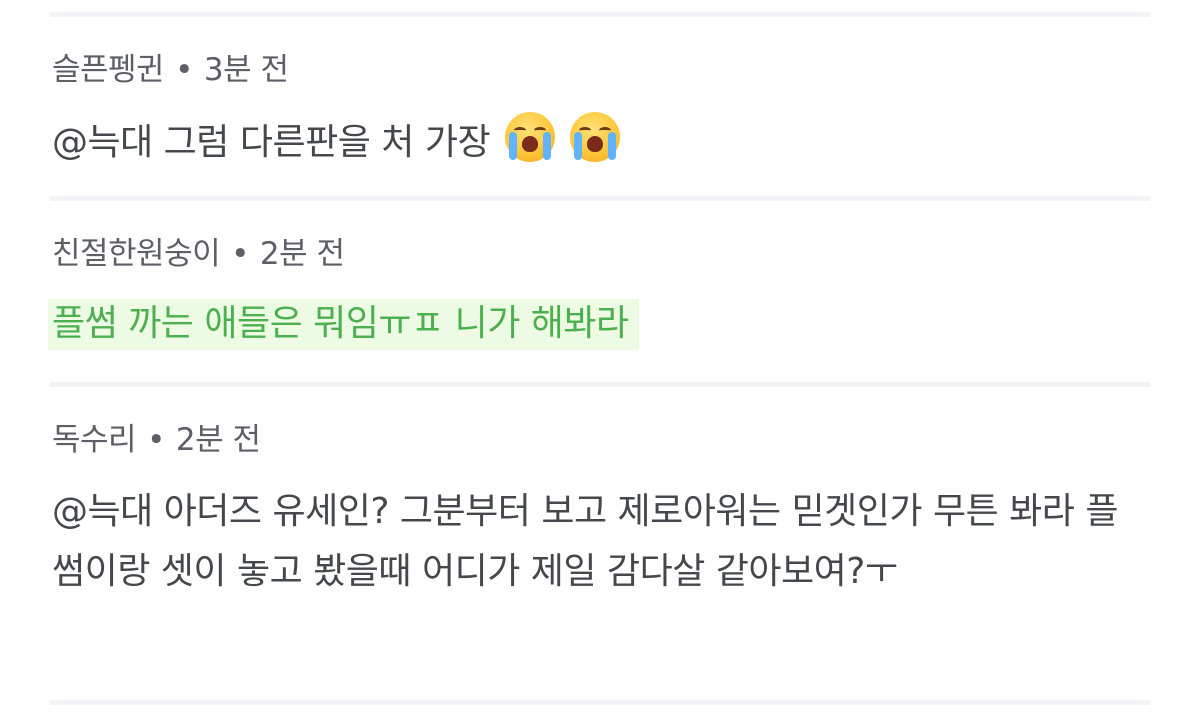 Image resolution: width=1200 pixels, height=724 pixels. I want to click on comment-author: 슬픈펭귄, so click(108, 70).